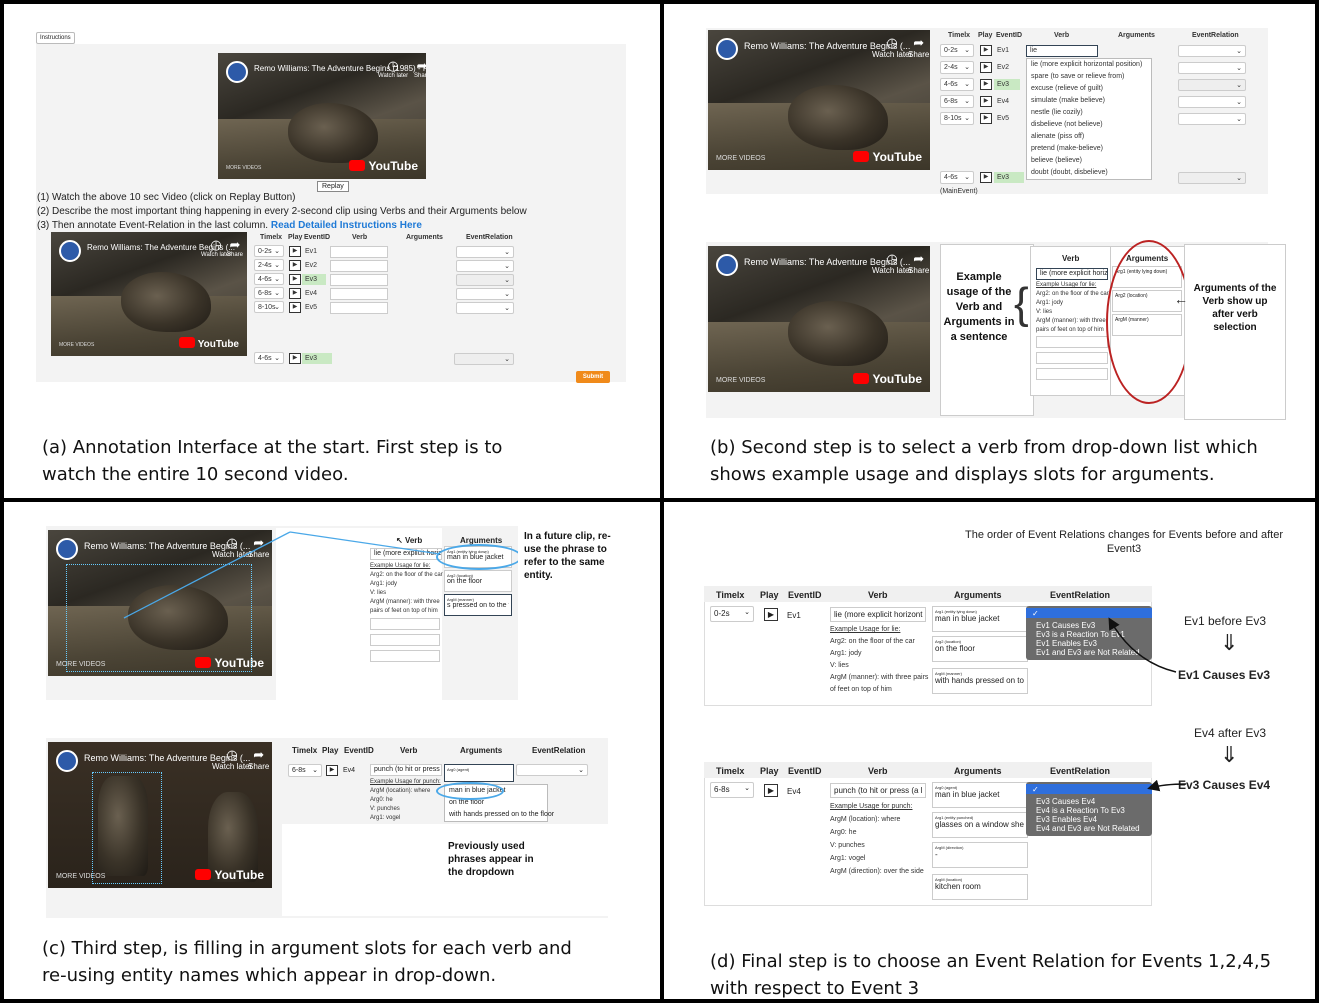 Image resolution: width=1319 pixels, height=1003 pixels. Describe the element at coordinates (478, 581) in the screenshot. I see `arg-slot-arg2: Arg2 (location) on the floor` at that location.